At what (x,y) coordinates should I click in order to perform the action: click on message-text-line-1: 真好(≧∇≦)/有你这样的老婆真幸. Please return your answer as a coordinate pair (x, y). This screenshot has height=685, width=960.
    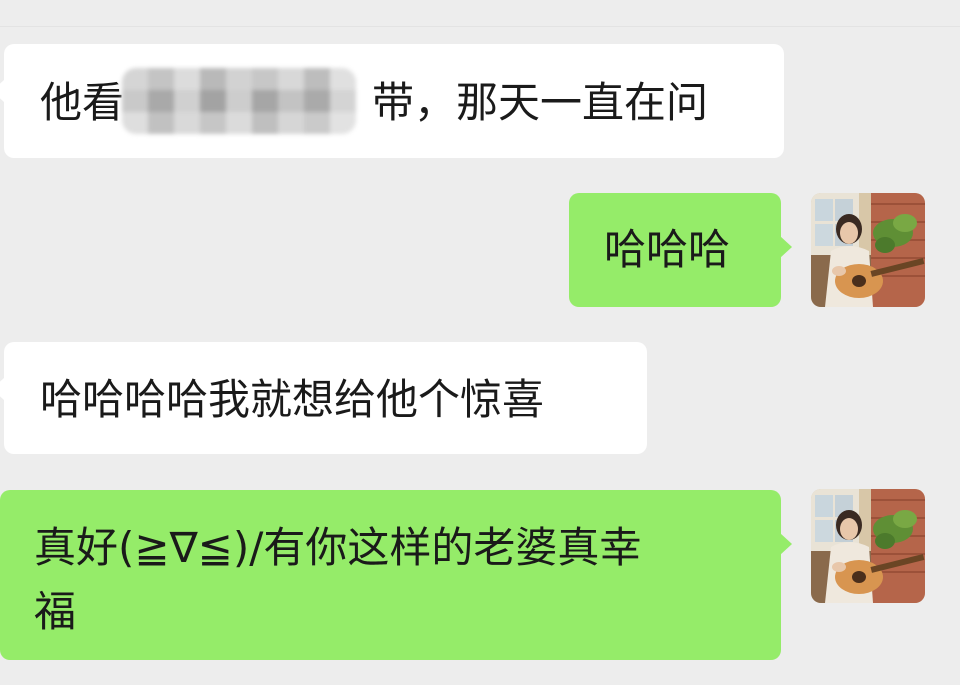
    Looking at the image, I should click on (338, 547).